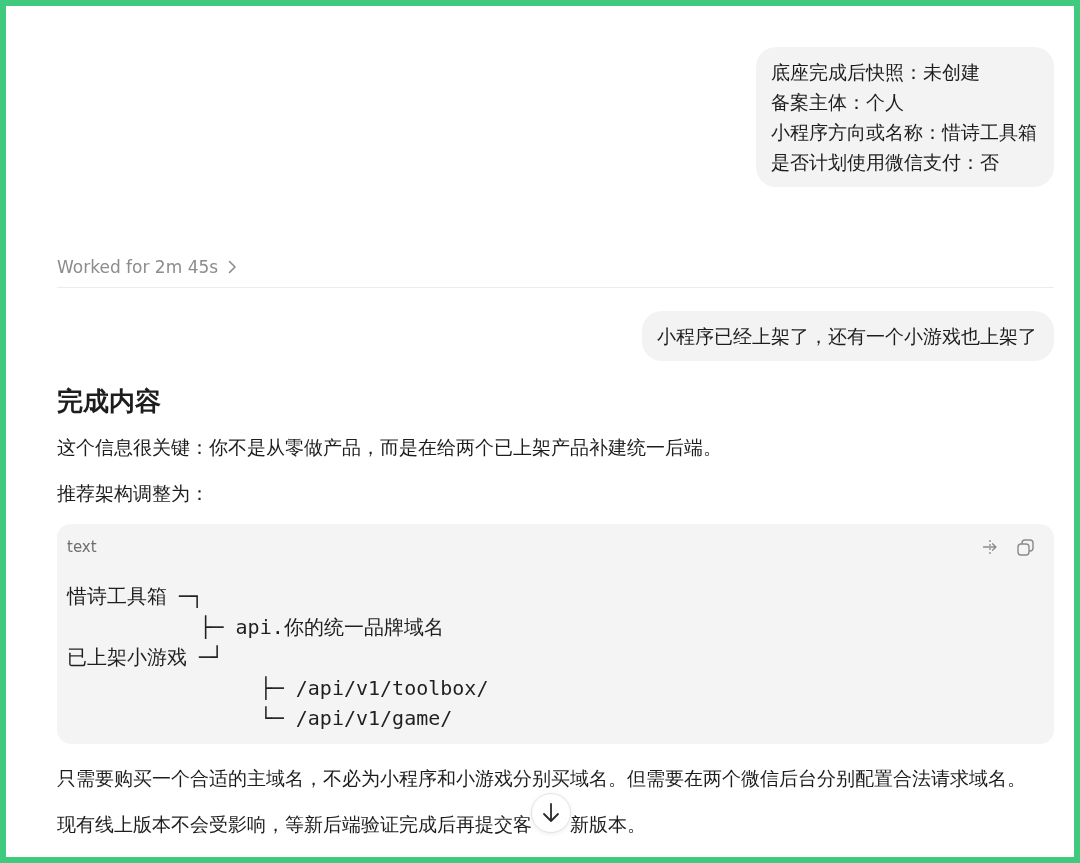 This screenshot has width=1080, height=863. I want to click on dashed-line-arrow-icon, so click(990, 547).